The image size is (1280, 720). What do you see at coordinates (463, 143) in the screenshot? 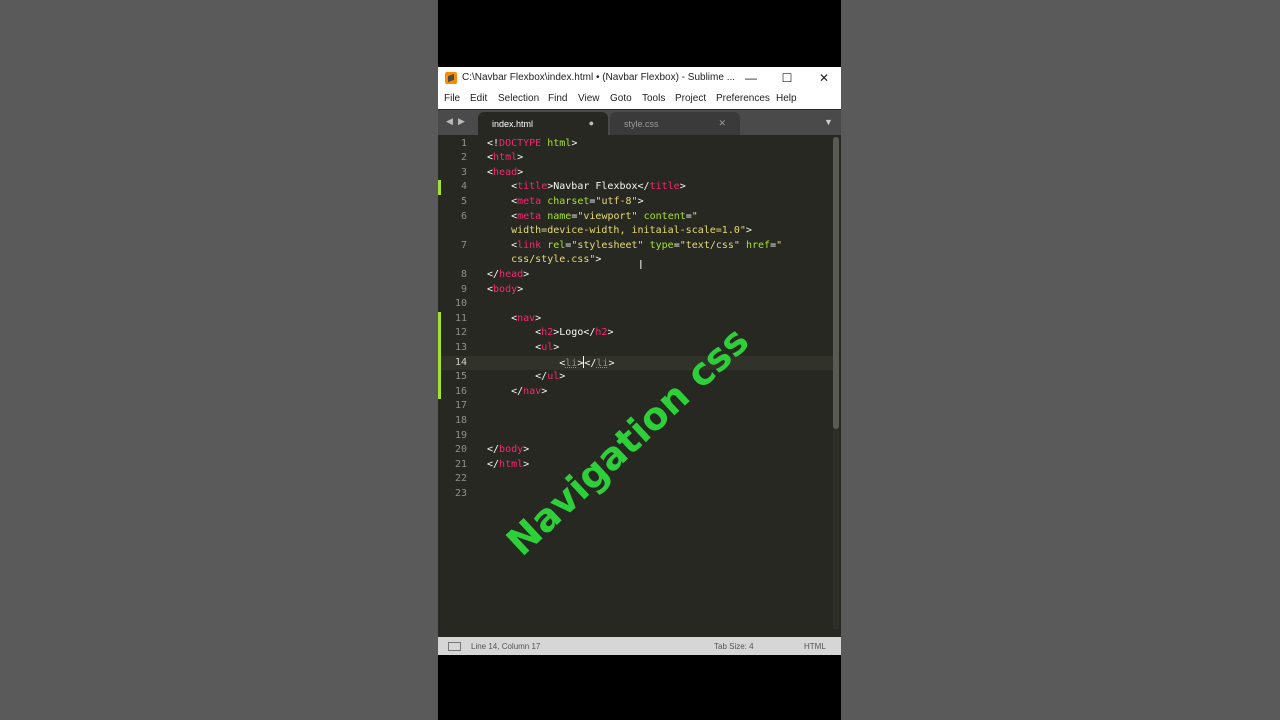
I see `line-number: 1` at bounding box center [463, 143].